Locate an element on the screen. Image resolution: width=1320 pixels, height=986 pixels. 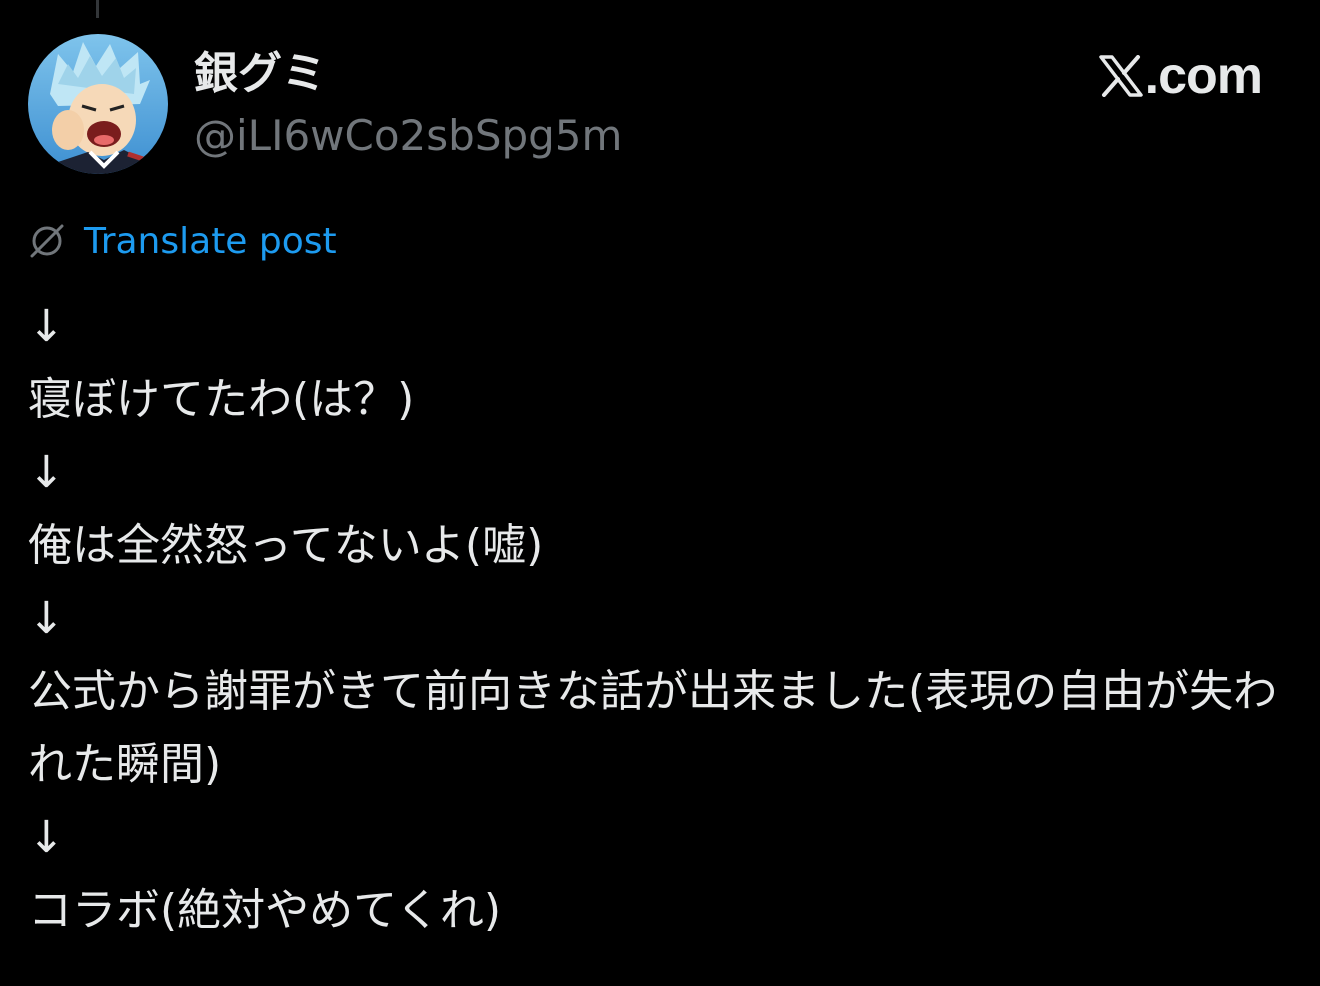
x-logo-icon is located at coordinates (1120, 76).